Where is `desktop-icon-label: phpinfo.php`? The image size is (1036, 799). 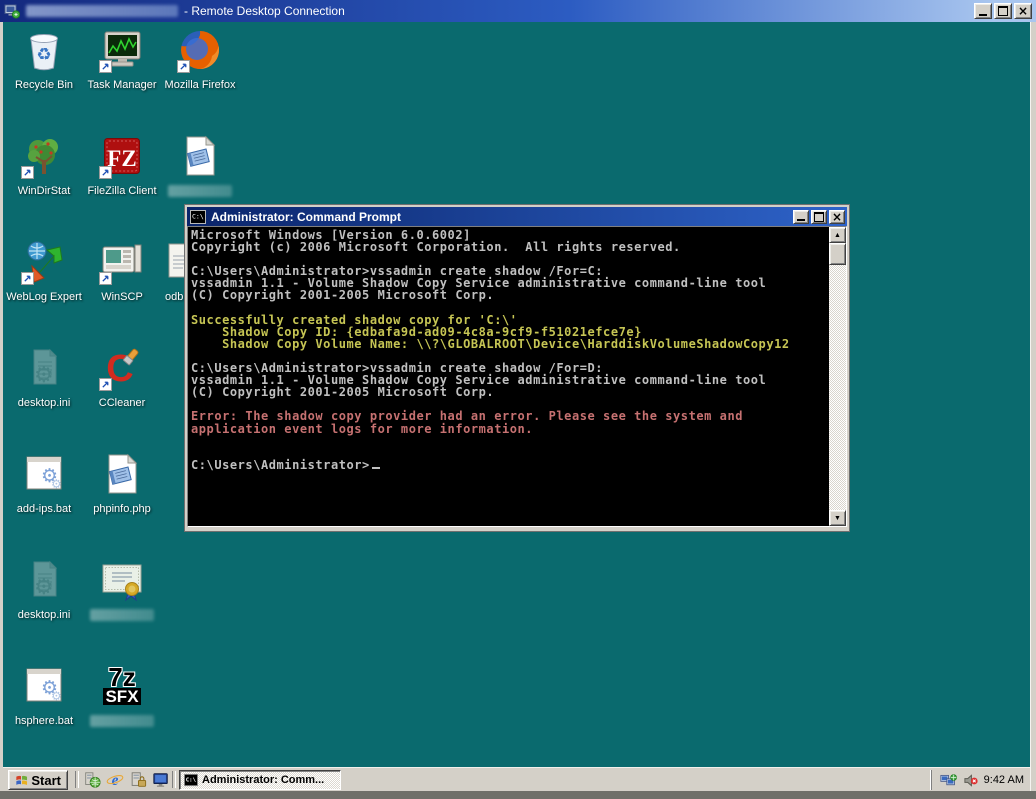 desktop-icon-label: phpinfo.php is located at coordinates (122, 509).